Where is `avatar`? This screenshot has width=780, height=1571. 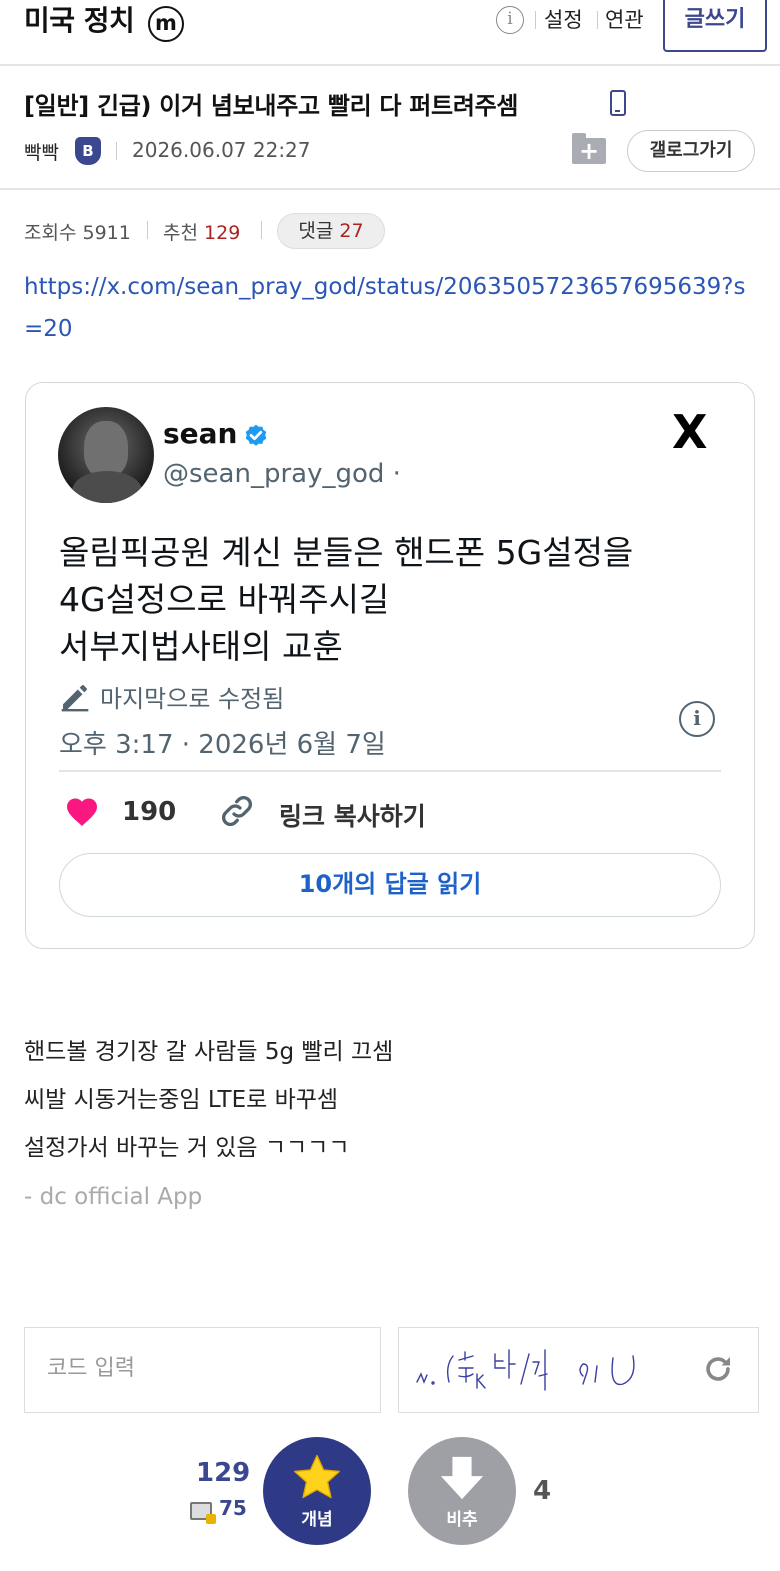 avatar is located at coordinates (106, 455).